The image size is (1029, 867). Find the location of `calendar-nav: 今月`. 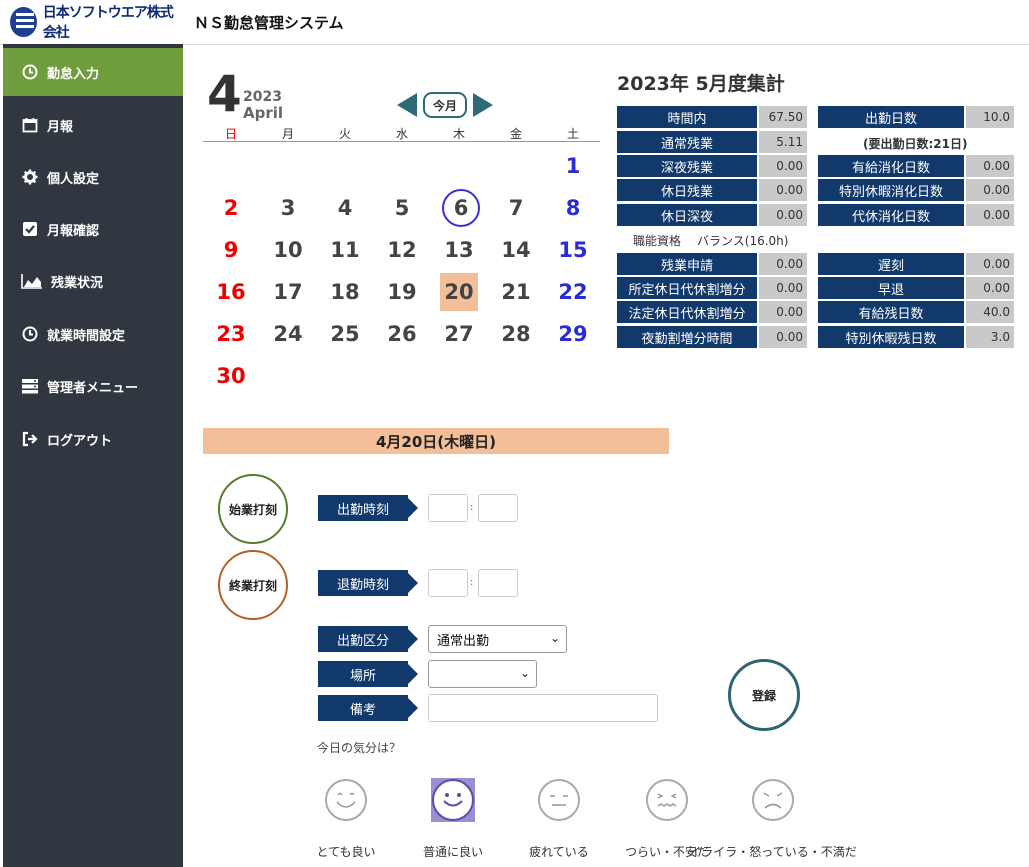

calendar-nav: 今月 is located at coordinates (445, 105).